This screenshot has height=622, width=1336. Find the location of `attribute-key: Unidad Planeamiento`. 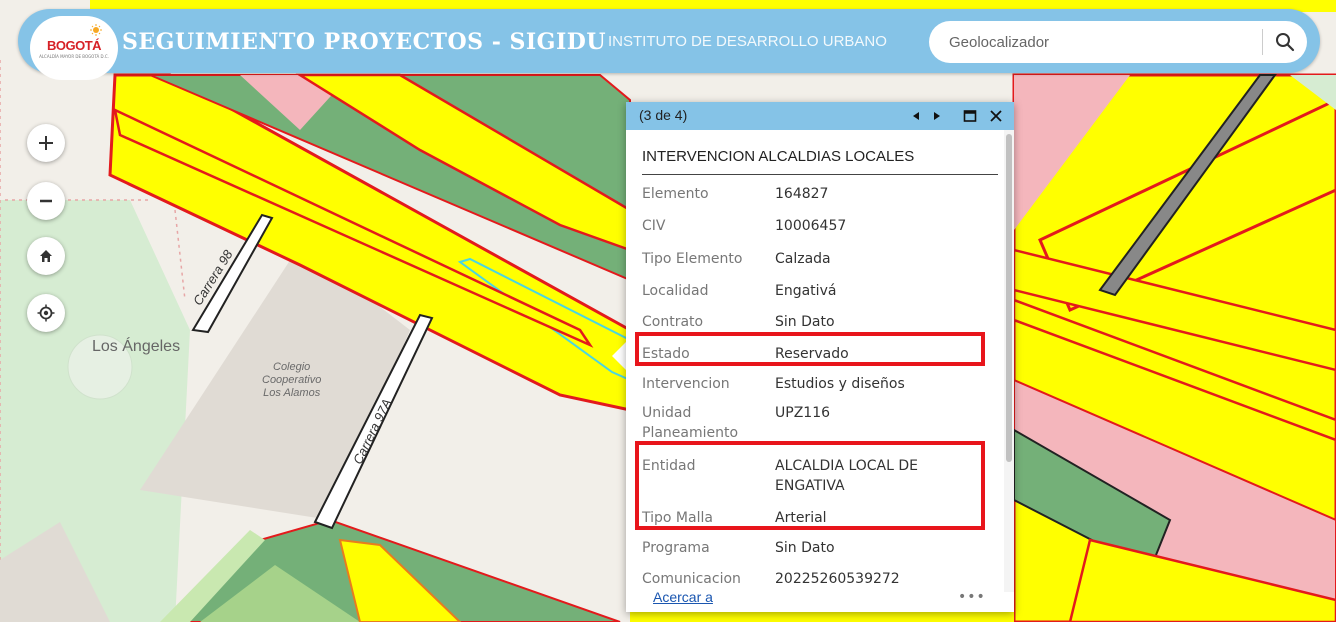

attribute-key: Unidad Planeamiento is located at coordinates (690, 423).